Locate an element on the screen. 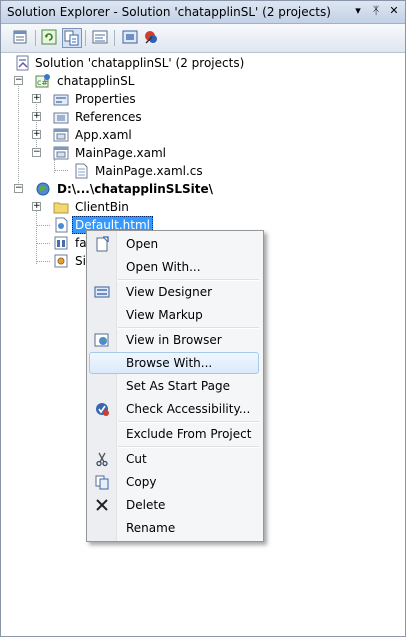 The image size is (406, 637). menu-item-rename: Rename is located at coordinates (174, 528).